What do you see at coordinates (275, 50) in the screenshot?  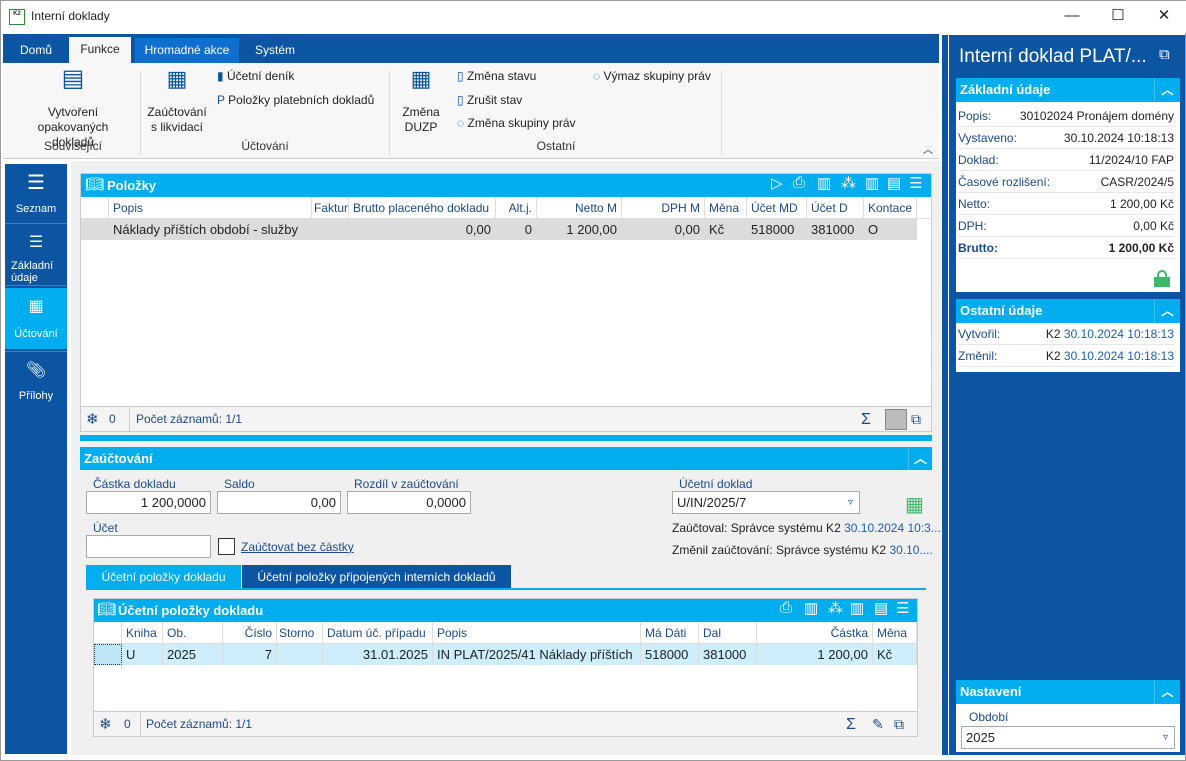 I see `tab-system: Systém` at bounding box center [275, 50].